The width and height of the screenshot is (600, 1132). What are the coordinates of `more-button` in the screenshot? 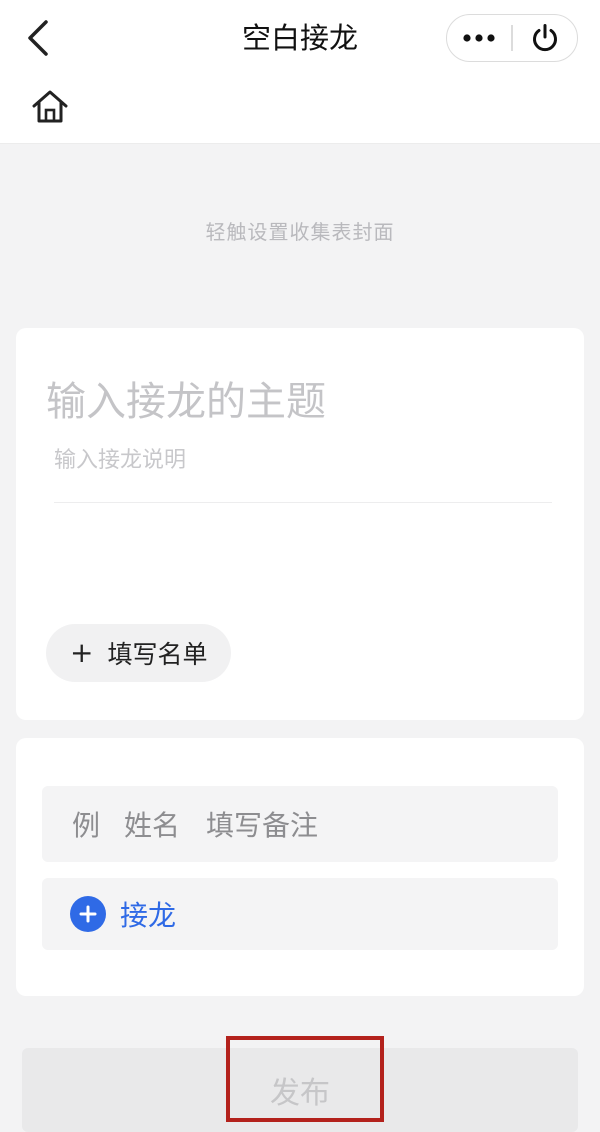 It's located at (479, 38).